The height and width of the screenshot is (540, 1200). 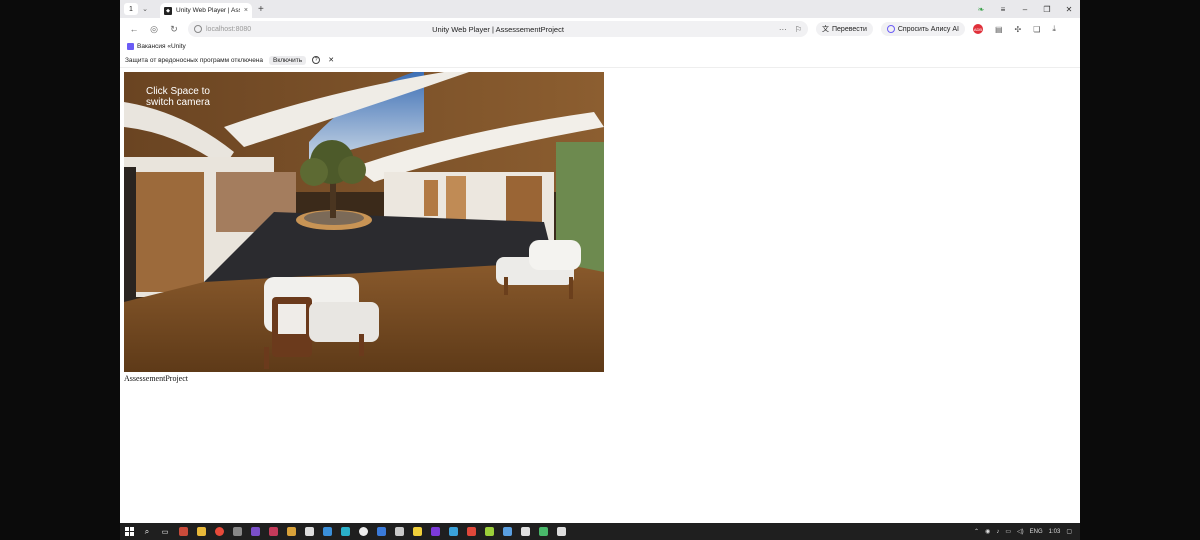 I want to click on notifications-icon: ▢, so click(x=1069, y=531).